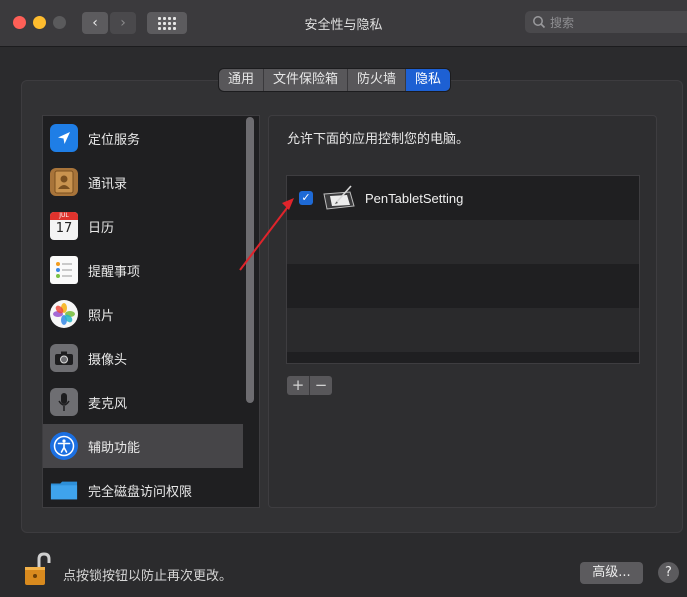  What do you see at coordinates (64, 138) in the screenshot?
I see `location-icon` at bounding box center [64, 138].